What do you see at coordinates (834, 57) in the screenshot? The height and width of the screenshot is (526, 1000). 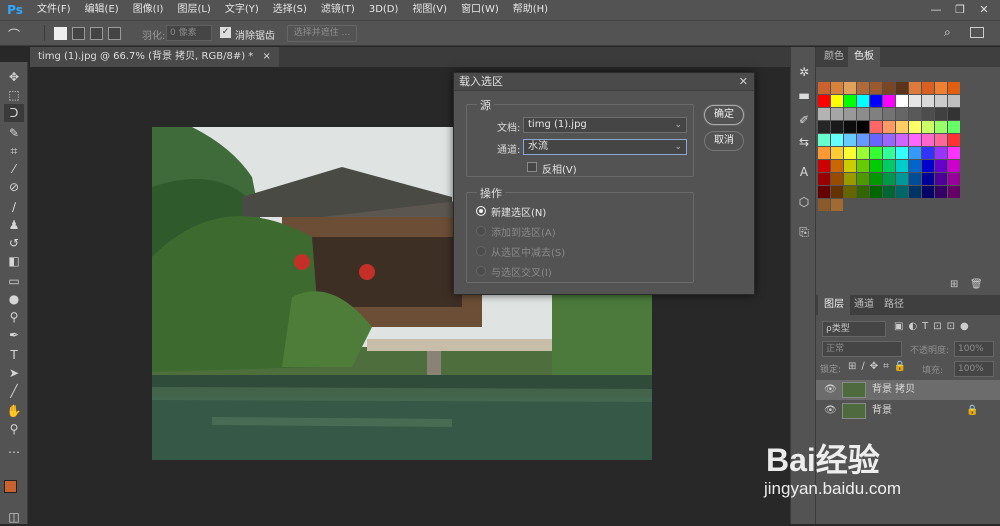 I see `tab-color: 颜色` at bounding box center [834, 57].